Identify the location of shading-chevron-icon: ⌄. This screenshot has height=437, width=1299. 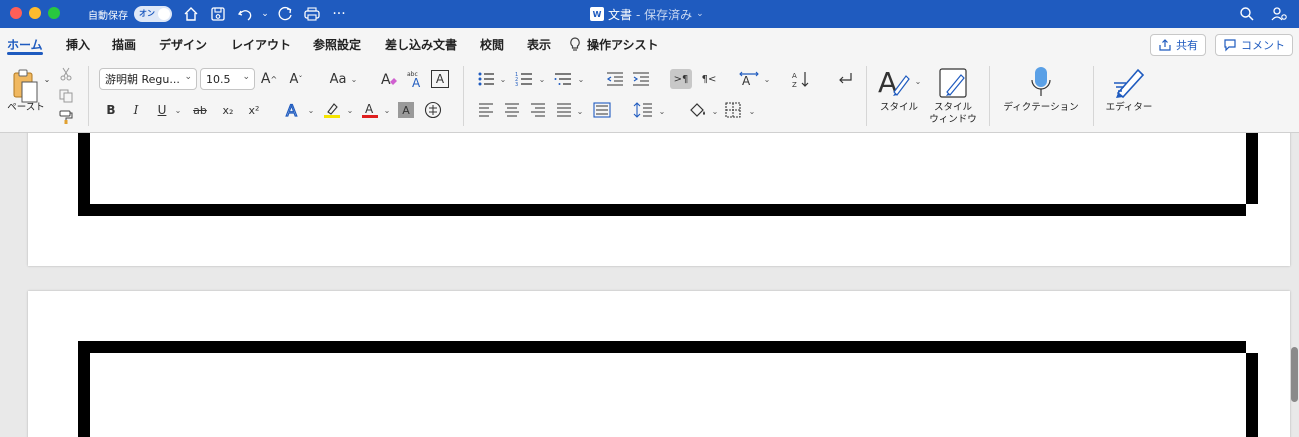
(714, 111).